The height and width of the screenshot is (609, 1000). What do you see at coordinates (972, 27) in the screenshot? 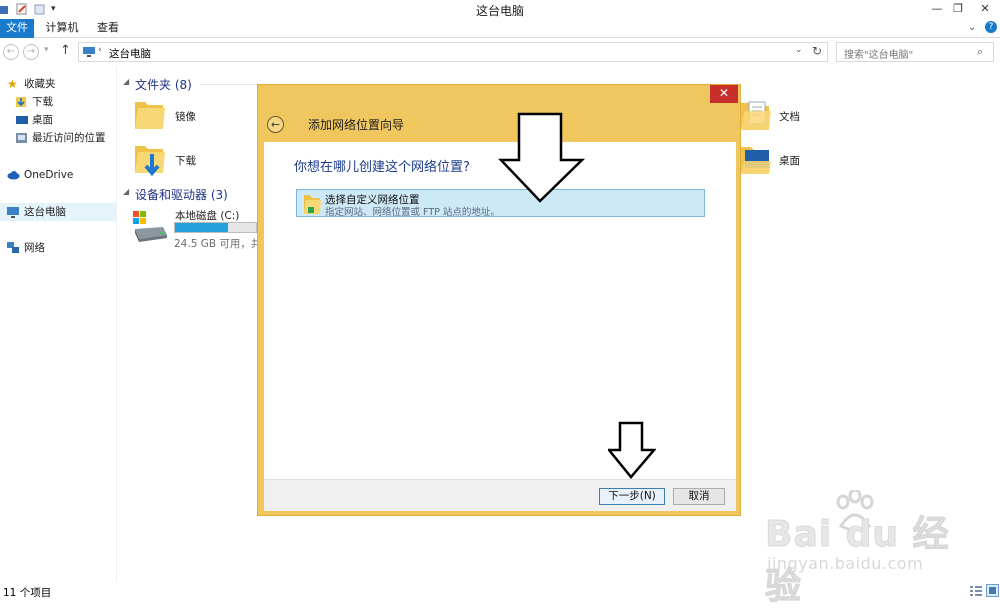
I see `expand-ribbon-icon: ⌄` at bounding box center [972, 27].